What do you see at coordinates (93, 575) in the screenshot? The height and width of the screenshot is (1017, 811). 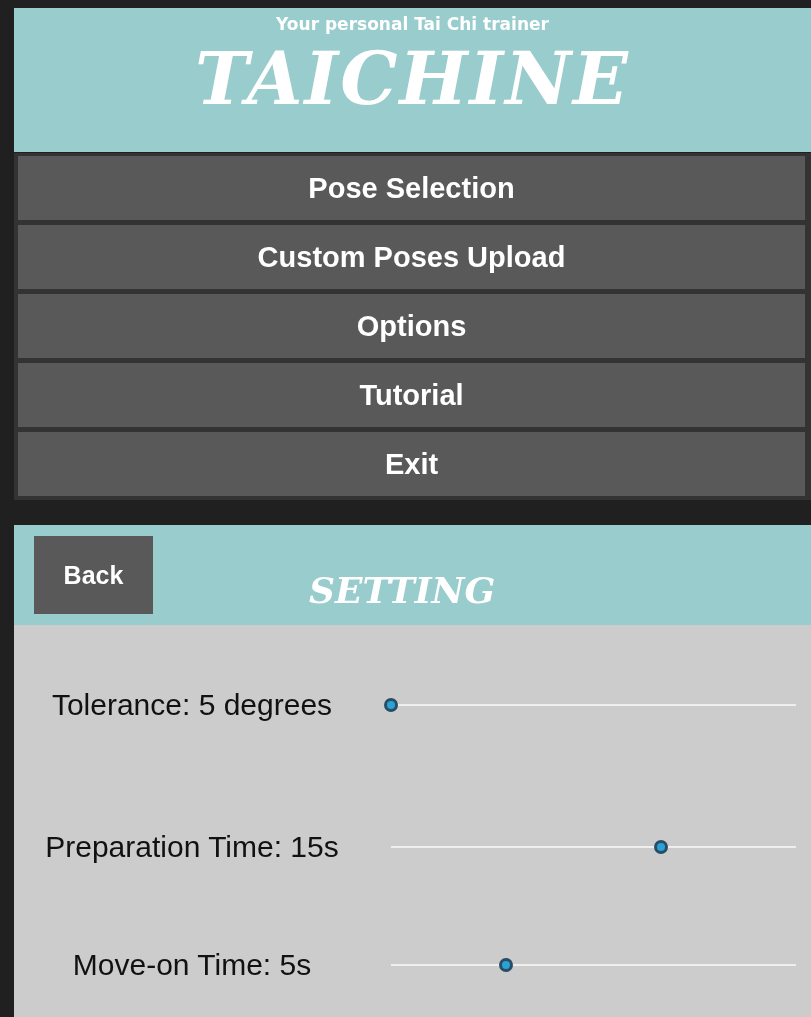 I see `back-button: Back` at bounding box center [93, 575].